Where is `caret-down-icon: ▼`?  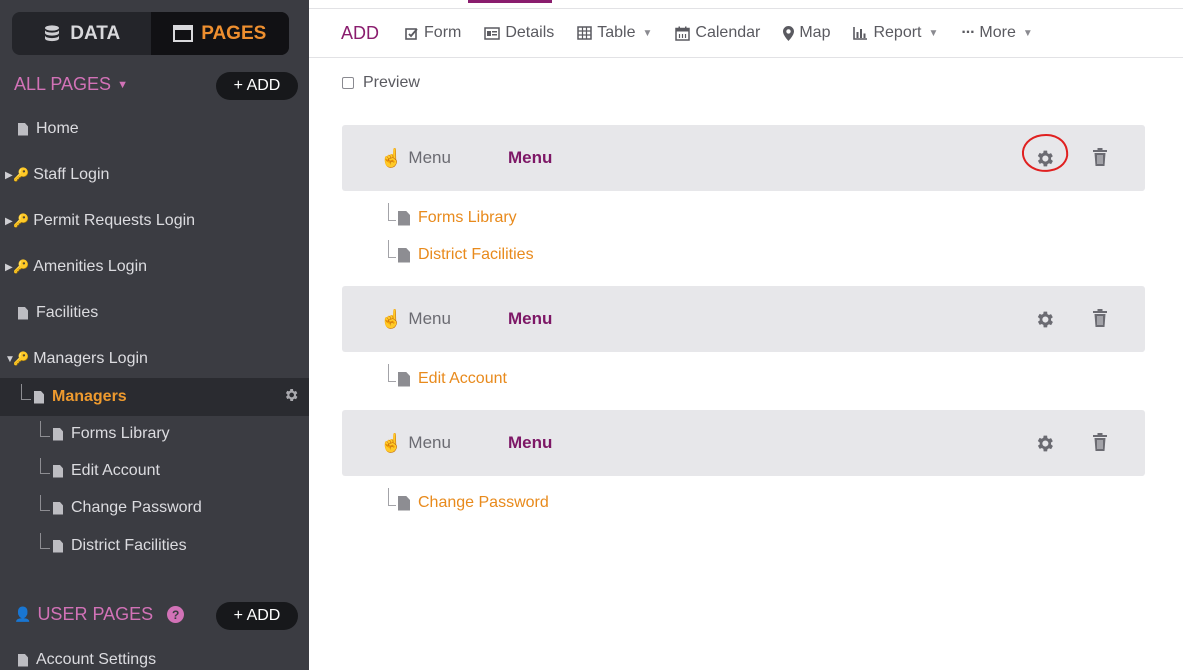
caret-down-icon: ▼ is located at coordinates (10, 359).